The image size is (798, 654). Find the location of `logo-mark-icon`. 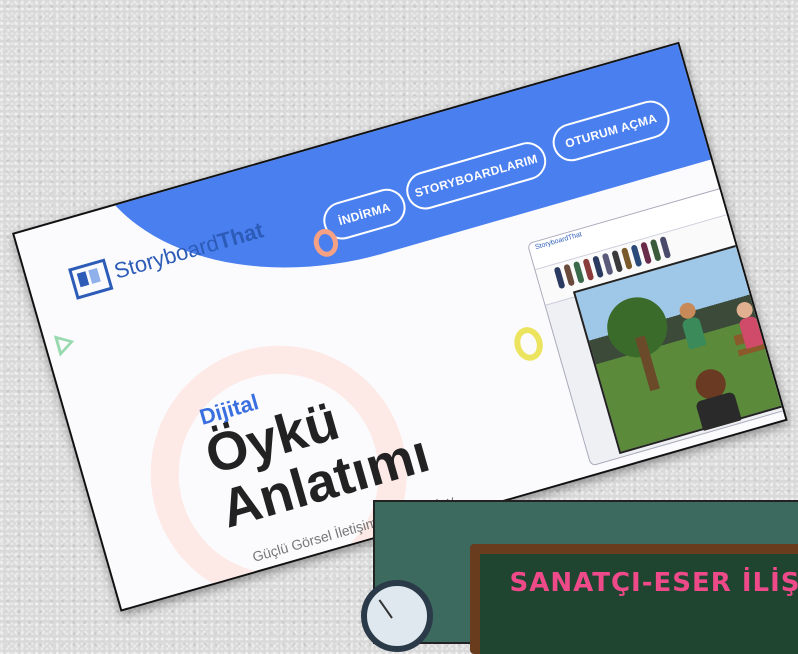

logo-mark-icon is located at coordinates (91, 279).